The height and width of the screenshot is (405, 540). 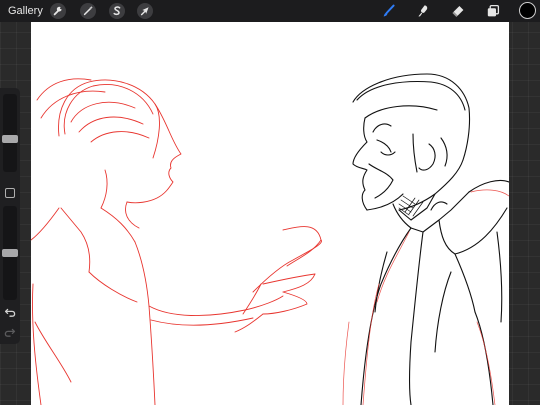 What do you see at coordinates (10, 193) in the screenshot?
I see `square-modify-icon` at bounding box center [10, 193].